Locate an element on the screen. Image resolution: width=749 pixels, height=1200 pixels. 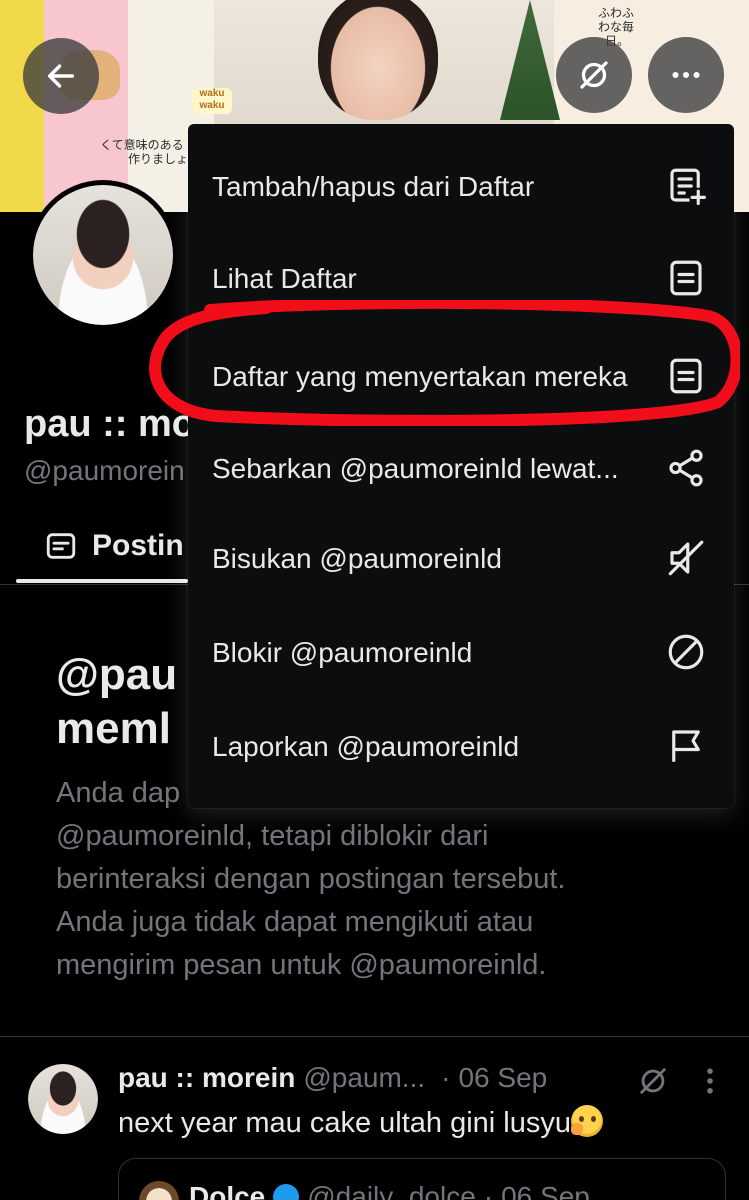
more-horizontal-icon is located at coordinates (686, 75).